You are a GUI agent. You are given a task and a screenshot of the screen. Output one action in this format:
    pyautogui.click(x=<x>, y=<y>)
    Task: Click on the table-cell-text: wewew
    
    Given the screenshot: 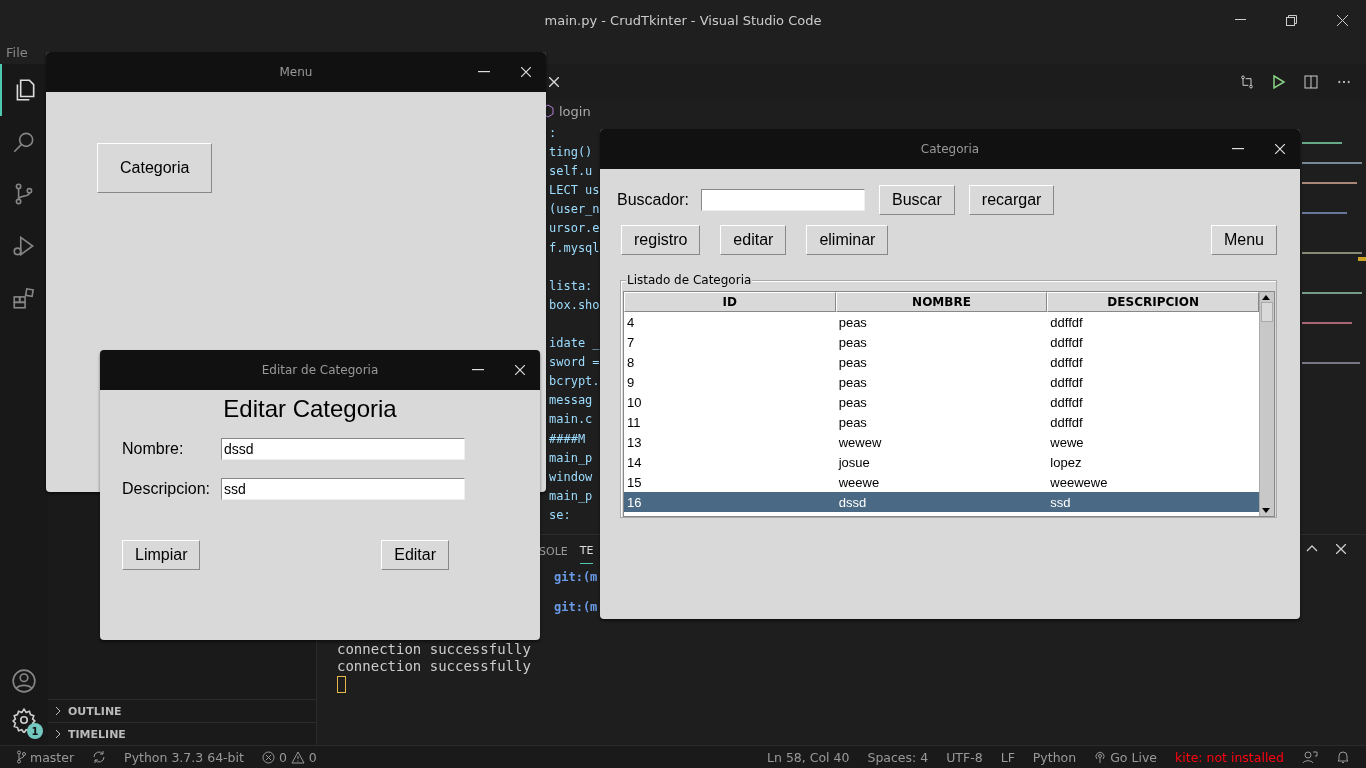 What is the action you would take?
    pyautogui.click(x=860, y=442)
    